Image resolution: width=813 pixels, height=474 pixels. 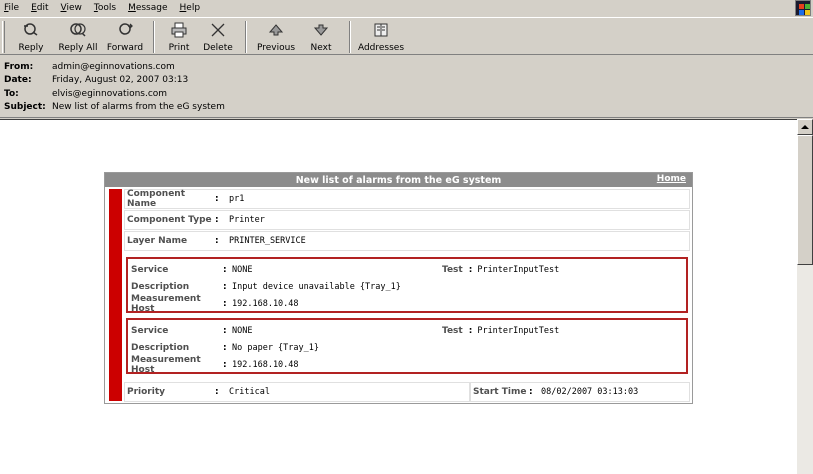 What do you see at coordinates (190, 8) in the screenshot?
I see `menu-help: Help` at bounding box center [190, 8].